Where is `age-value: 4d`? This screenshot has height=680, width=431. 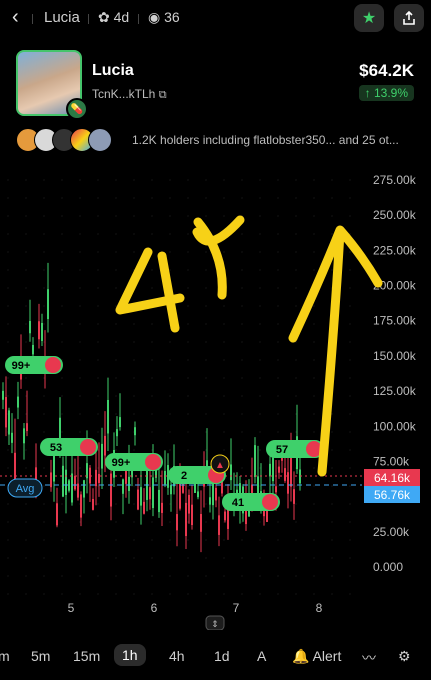 age-value: 4d is located at coordinates (121, 17).